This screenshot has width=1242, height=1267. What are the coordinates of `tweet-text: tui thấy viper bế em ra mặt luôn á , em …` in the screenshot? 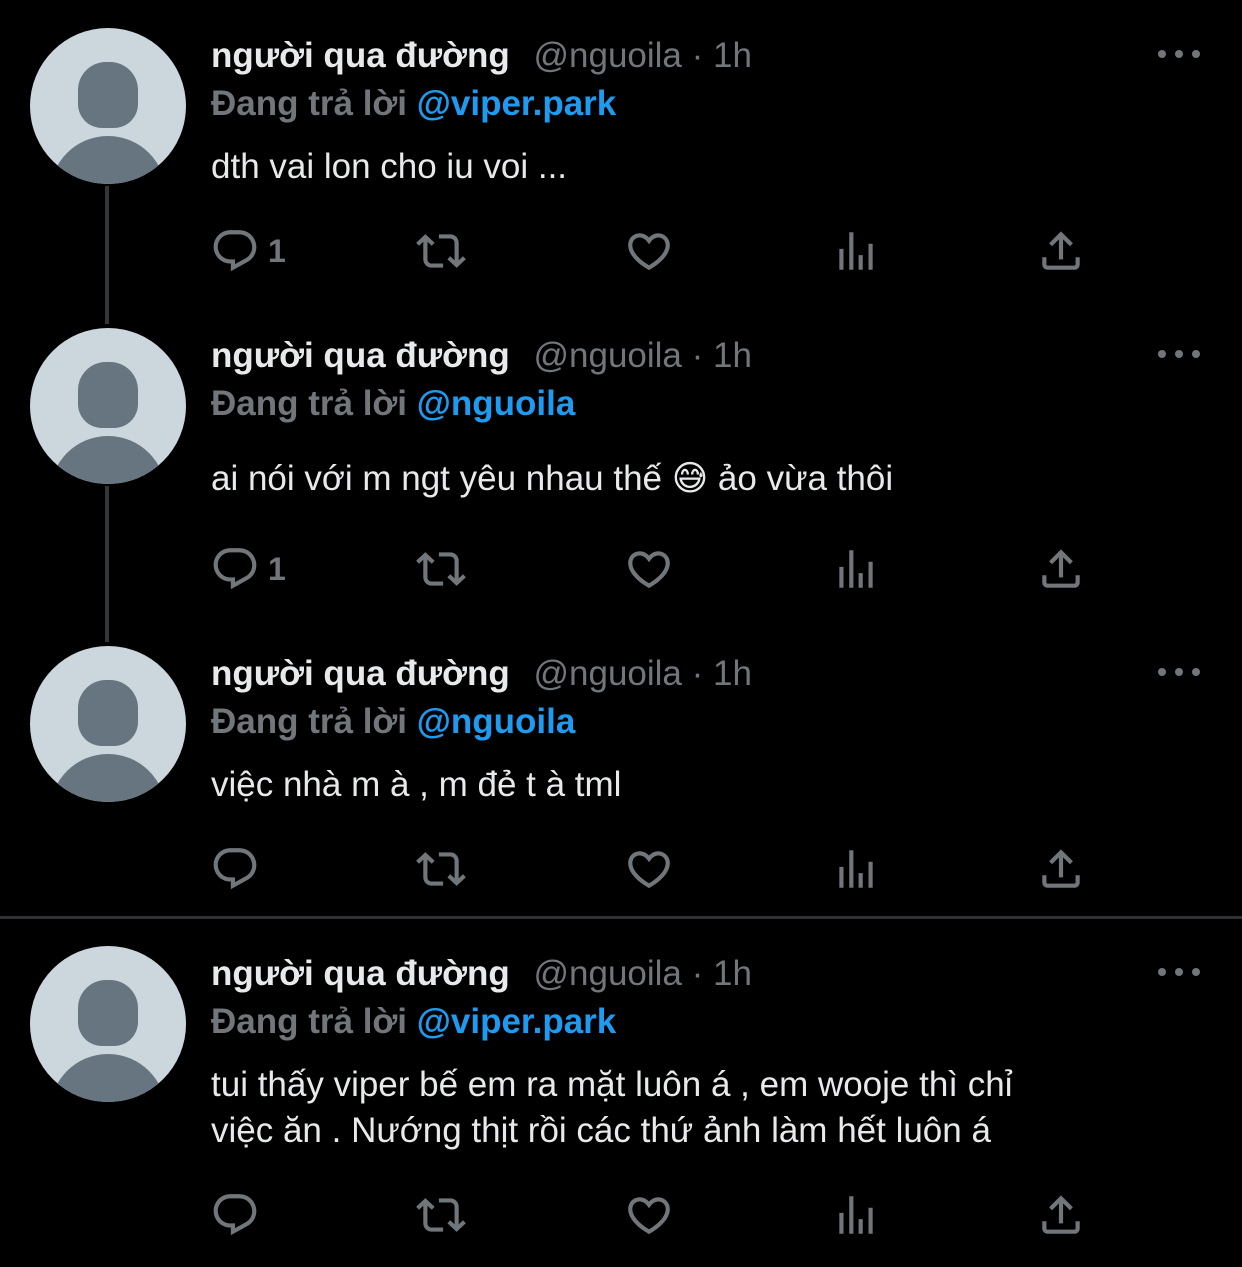 It's located at (706, 1108).